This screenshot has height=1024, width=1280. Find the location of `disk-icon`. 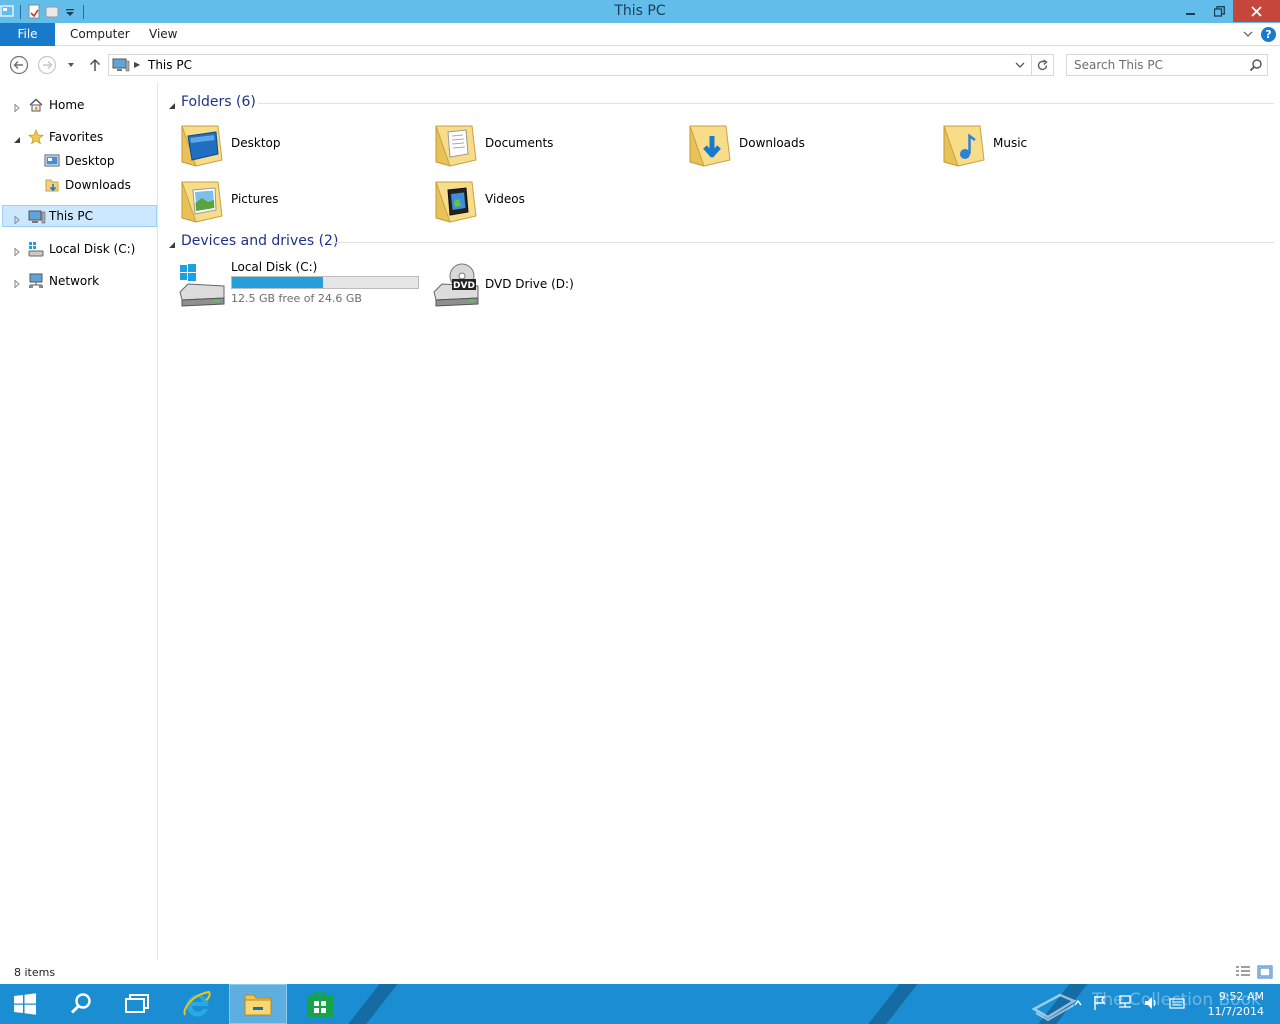

disk-icon is located at coordinates (36, 249).